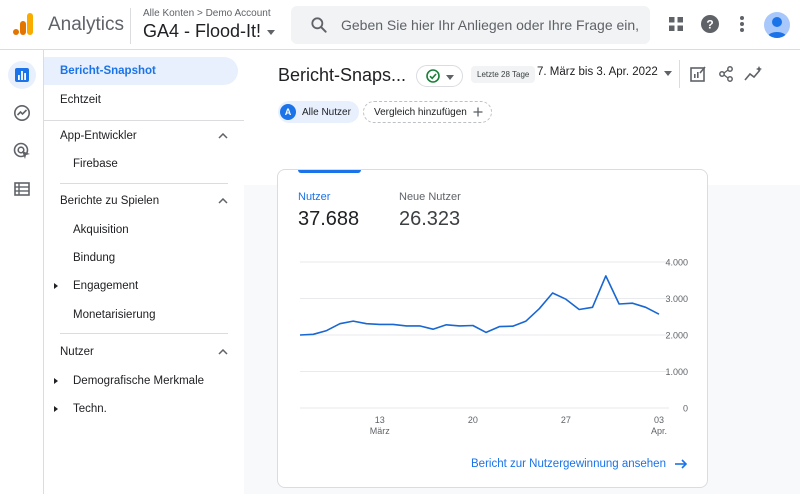  I want to click on nav-item-snapshot: Bericht-Snapshot, so click(141, 71).